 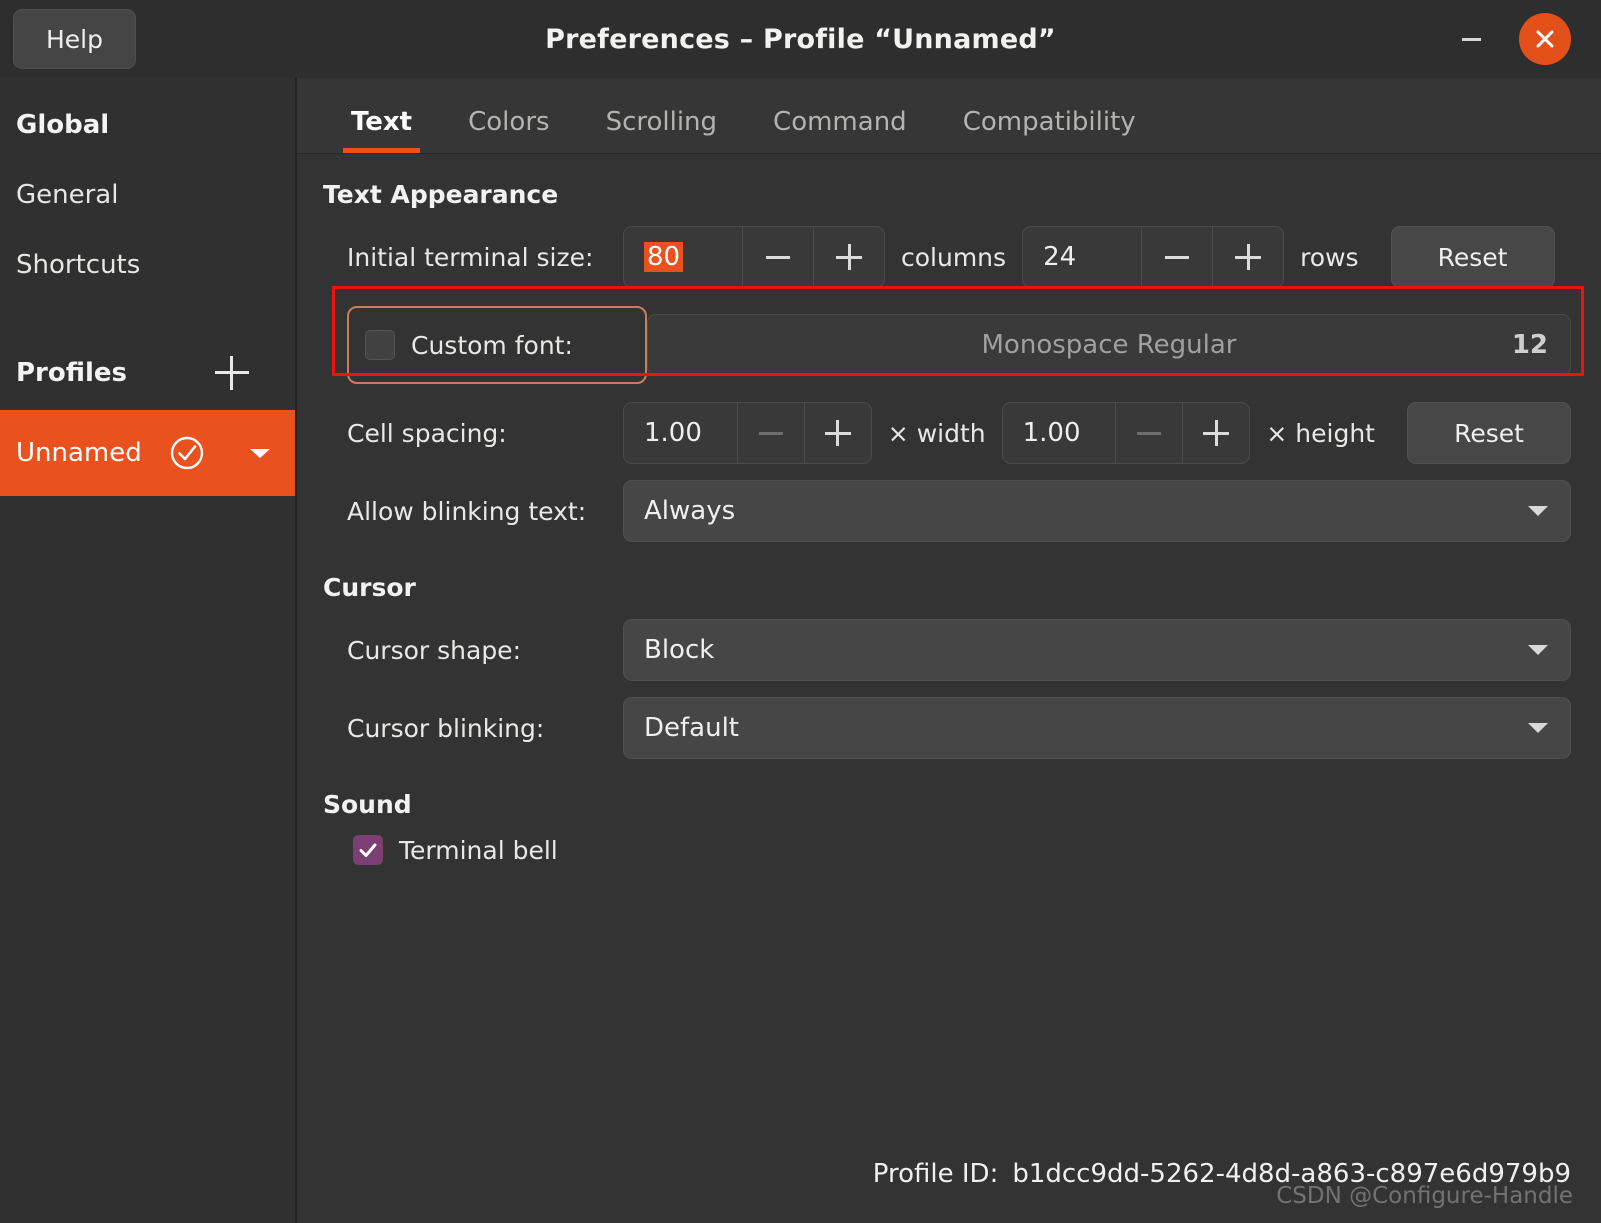 I want to click on sidebar-item-shortcuts: Shortcuts, so click(x=147, y=265).